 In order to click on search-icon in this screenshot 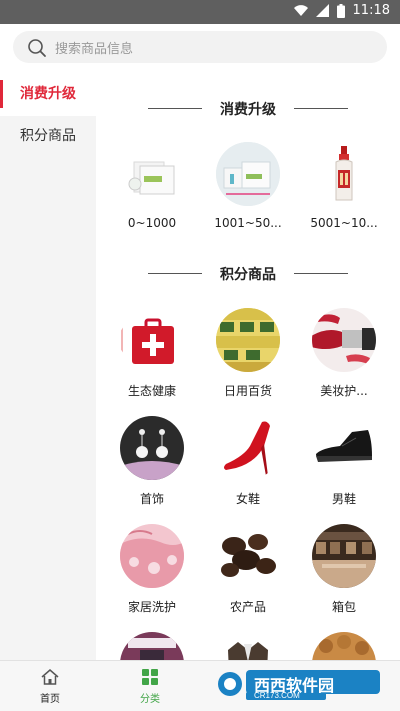, I will do `click(37, 48)`.